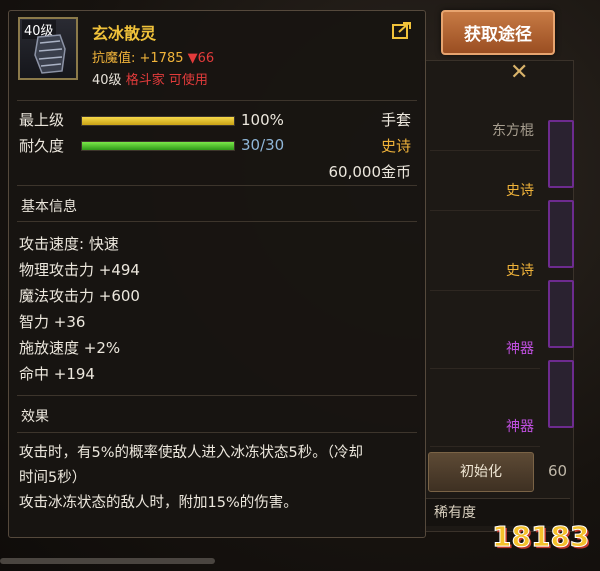 The image size is (600, 571). I want to click on basic-info-title: 基本信息, so click(49, 207).